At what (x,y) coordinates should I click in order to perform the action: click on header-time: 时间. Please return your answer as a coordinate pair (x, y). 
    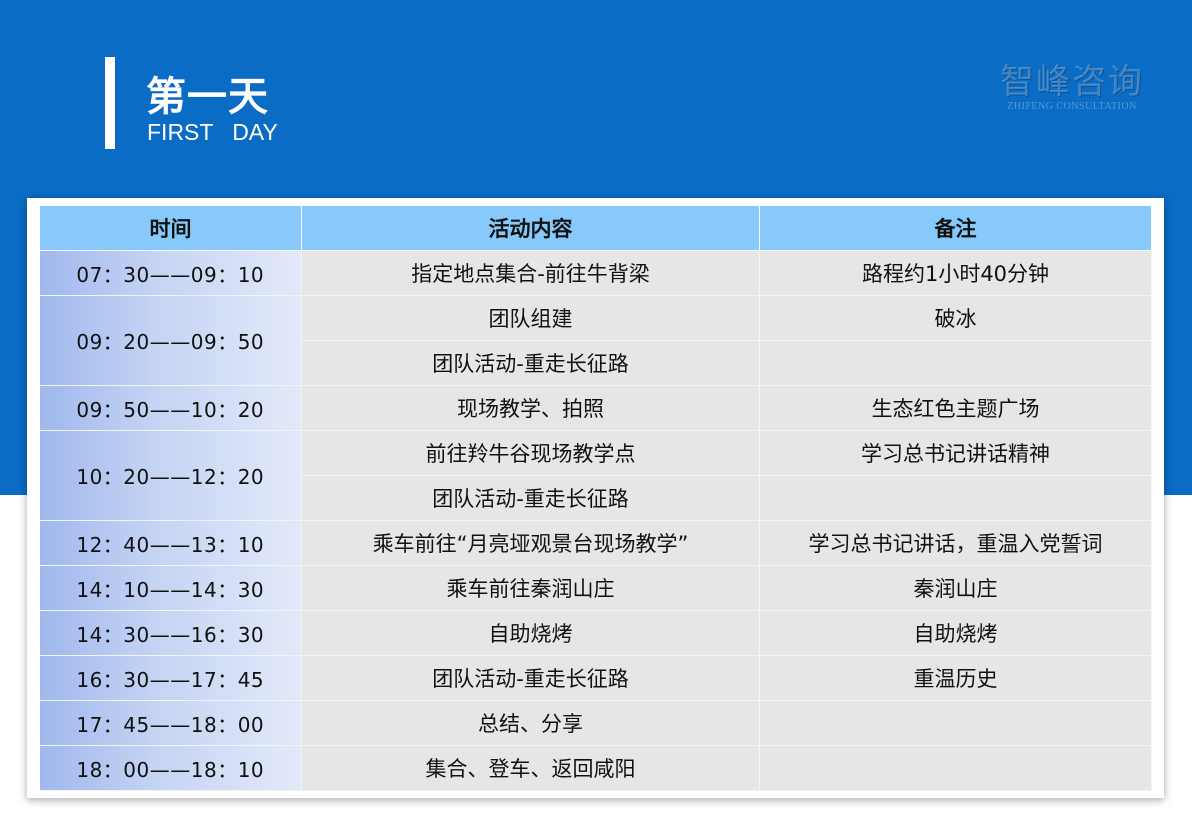
    Looking at the image, I should click on (170, 228).